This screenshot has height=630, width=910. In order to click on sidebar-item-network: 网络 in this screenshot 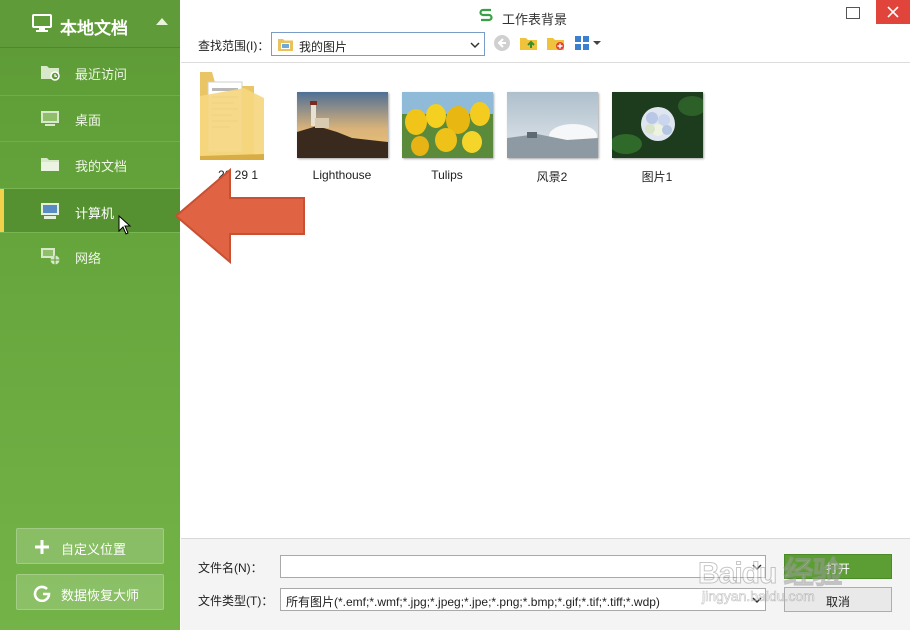, I will do `click(90, 256)`.